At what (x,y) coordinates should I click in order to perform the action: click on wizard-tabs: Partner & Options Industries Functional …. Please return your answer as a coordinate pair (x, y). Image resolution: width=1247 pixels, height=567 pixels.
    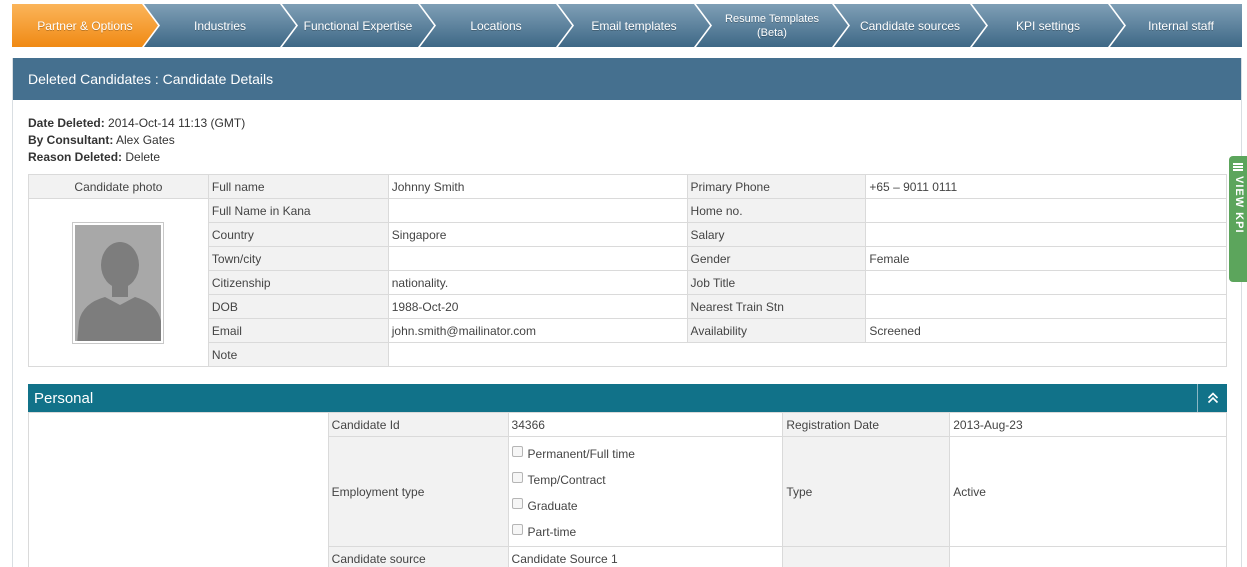
    Looking at the image, I should click on (627, 26).